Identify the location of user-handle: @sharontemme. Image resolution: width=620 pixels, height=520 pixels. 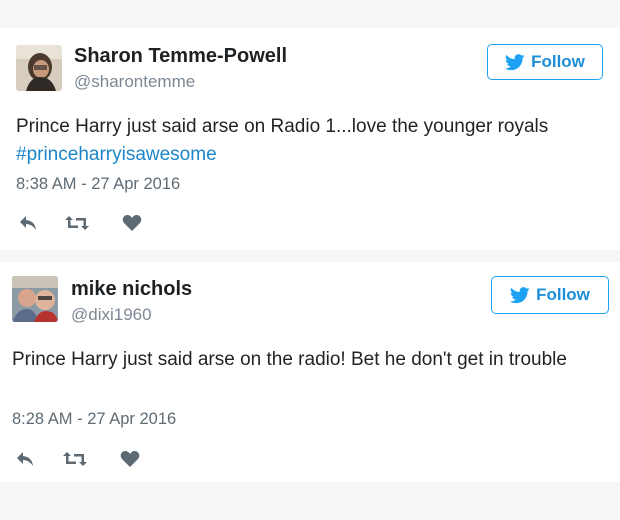
(134, 82).